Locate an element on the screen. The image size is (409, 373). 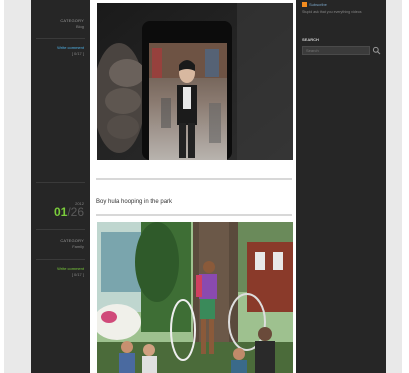
rss-description: Stupid ask that you everything videos is located at coordinates (332, 12).